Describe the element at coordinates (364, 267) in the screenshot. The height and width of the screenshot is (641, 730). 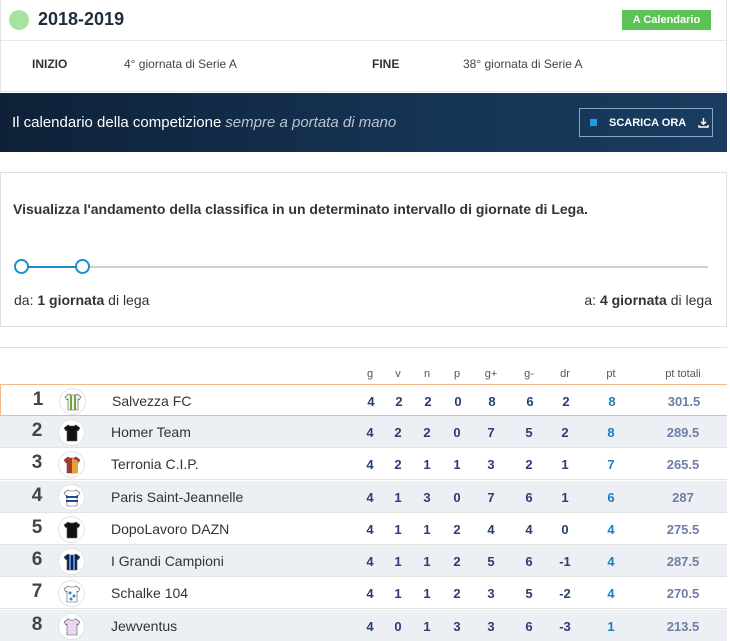
I see `slider-track` at that location.